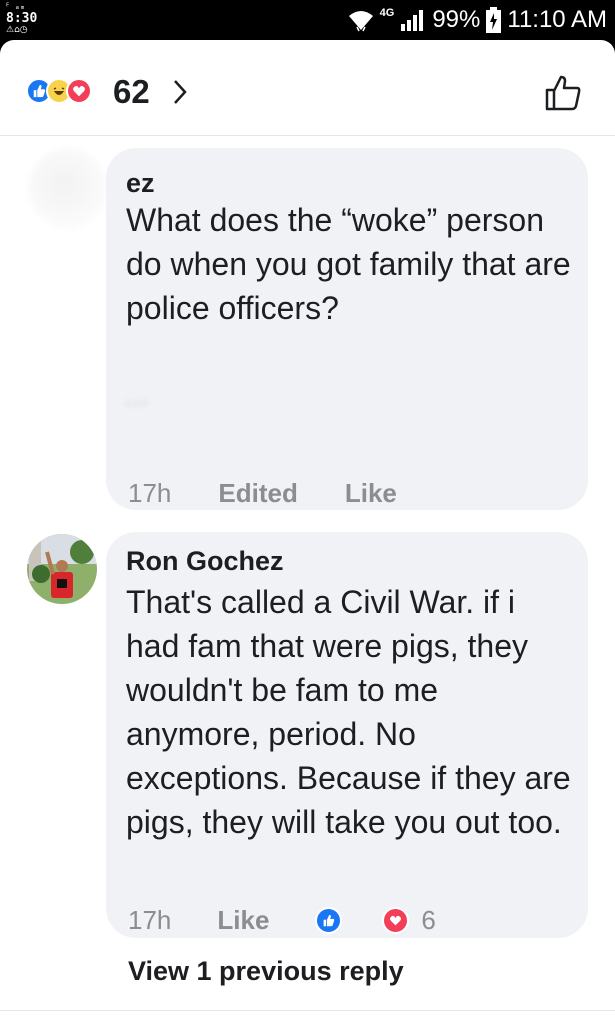 Image resolution: width=615 pixels, height=1024 pixels. Describe the element at coordinates (282, 920) in the screenshot. I see `comment-actions: 17h Like 6` at that location.